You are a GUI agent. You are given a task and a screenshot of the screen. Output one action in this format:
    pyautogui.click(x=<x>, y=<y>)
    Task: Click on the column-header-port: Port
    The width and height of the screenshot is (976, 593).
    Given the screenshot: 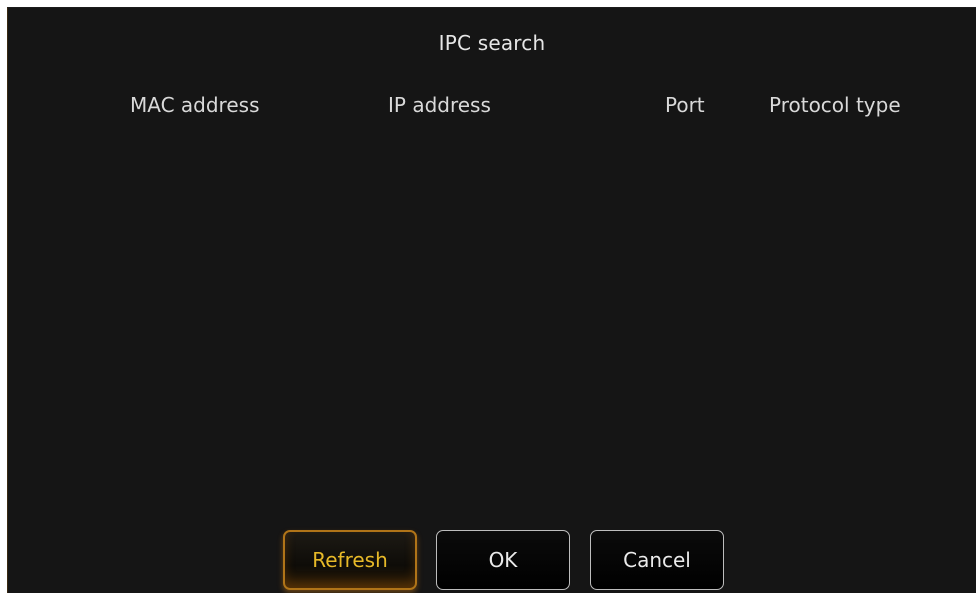 What is the action you would take?
    pyautogui.click(x=685, y=105)
    